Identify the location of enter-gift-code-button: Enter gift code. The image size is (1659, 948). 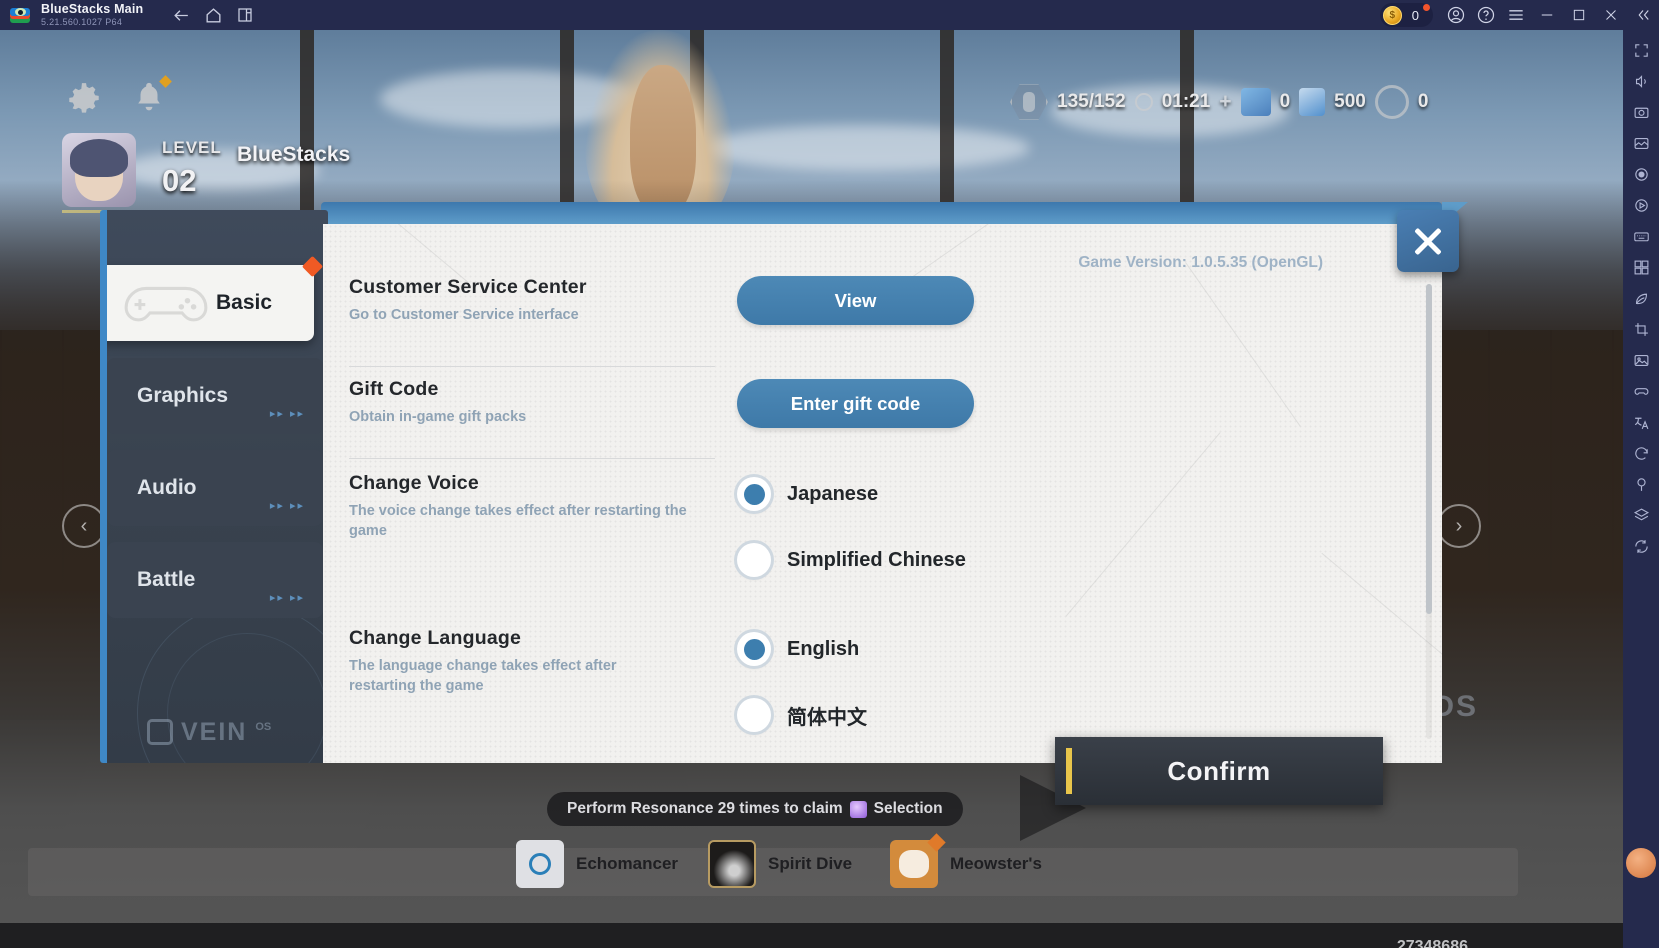
(855, 403).